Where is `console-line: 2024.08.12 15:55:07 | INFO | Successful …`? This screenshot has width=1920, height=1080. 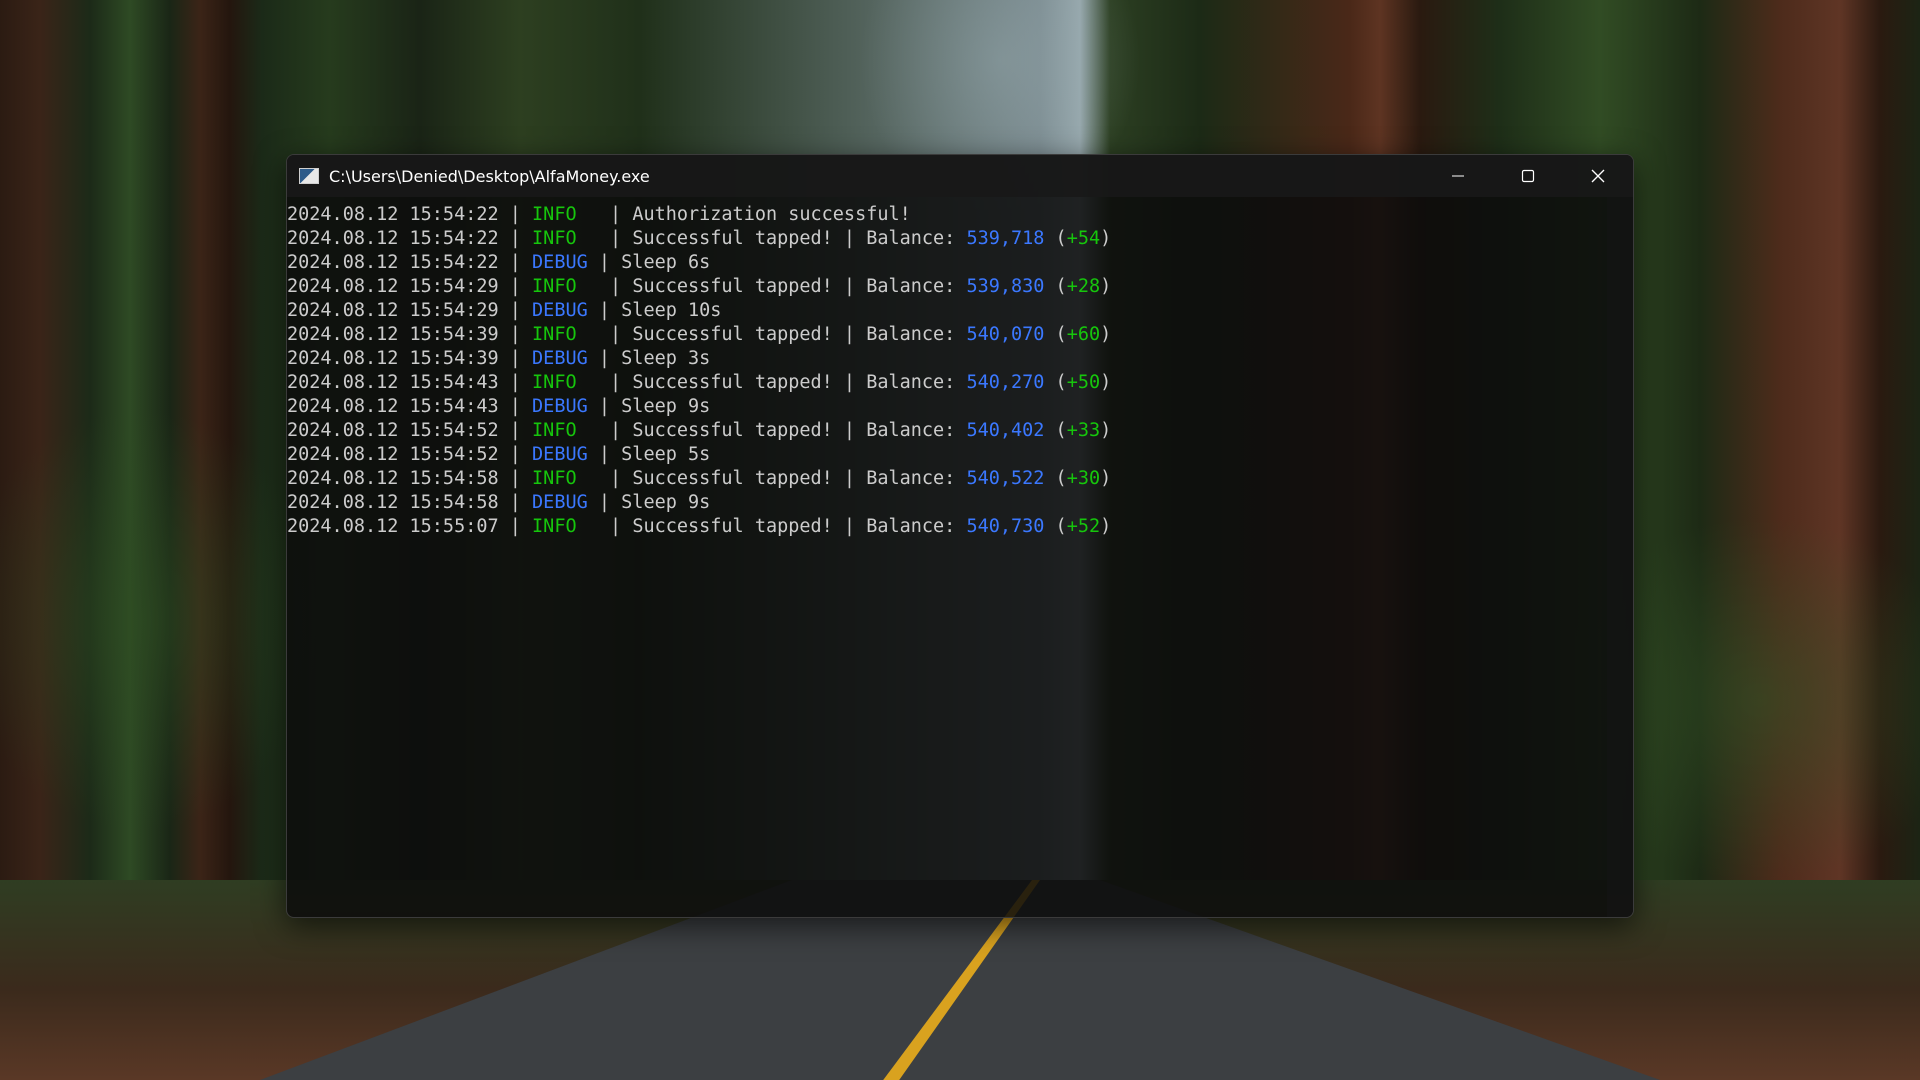
console-line: 2024.08.12 15:55:07 | INFO | Successful … is located at coordinates (947, 527).